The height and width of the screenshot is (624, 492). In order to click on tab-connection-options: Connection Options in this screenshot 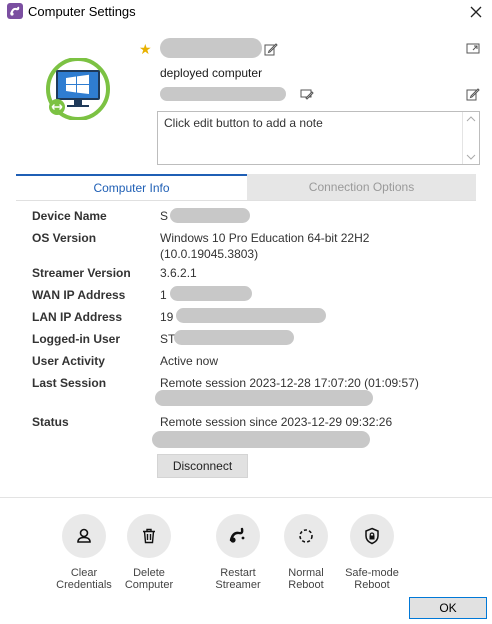, I will do `click(361, 187)`.